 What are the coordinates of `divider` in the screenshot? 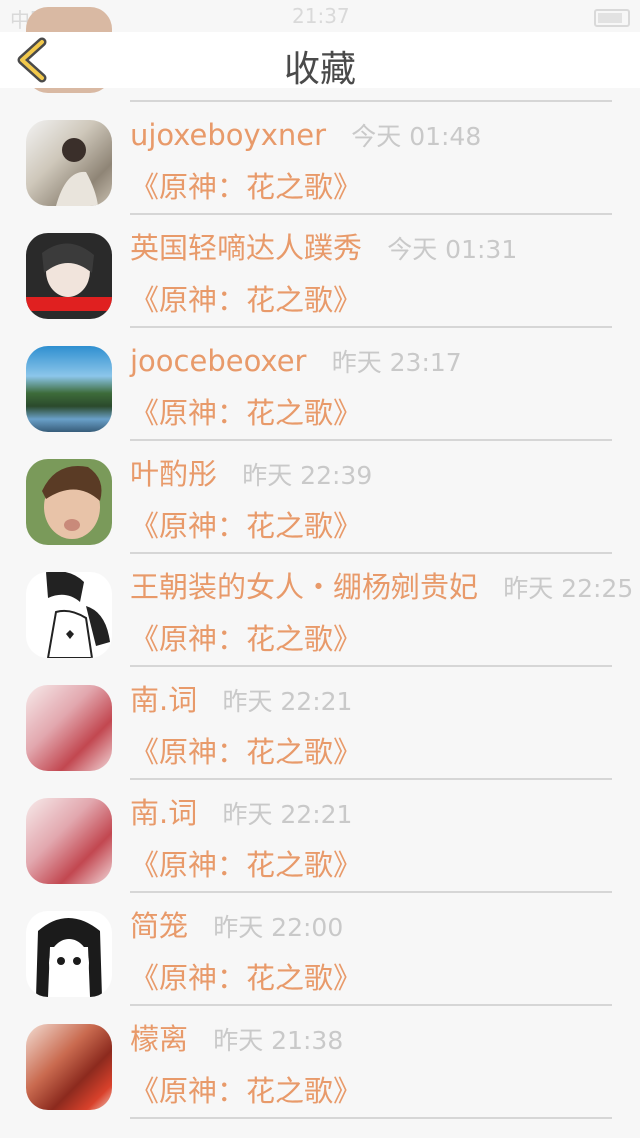 It's located at (371, 1118).